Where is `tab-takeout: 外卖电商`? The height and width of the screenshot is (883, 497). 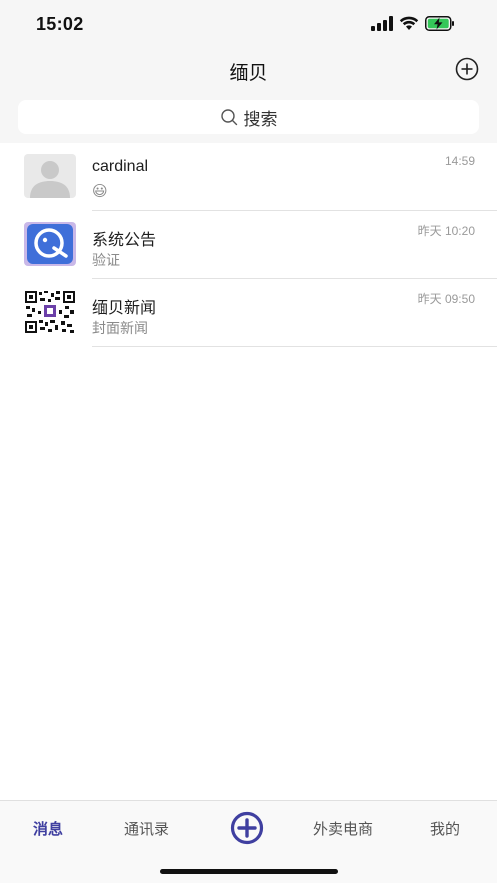 tab-takeout: 外卖电商 is located at coordinates (343, 828).